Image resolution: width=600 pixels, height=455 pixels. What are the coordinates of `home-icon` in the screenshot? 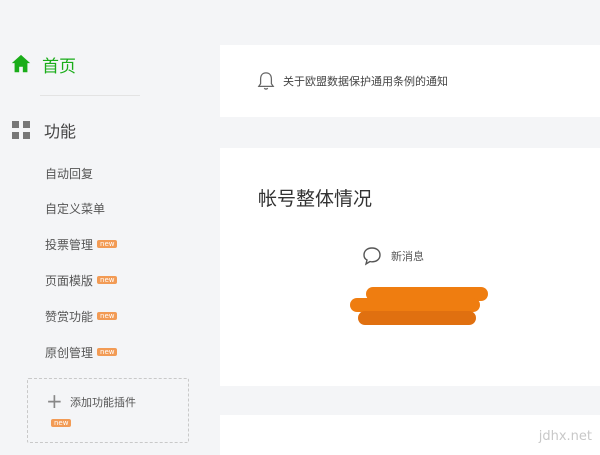 It's located at (21, 63).